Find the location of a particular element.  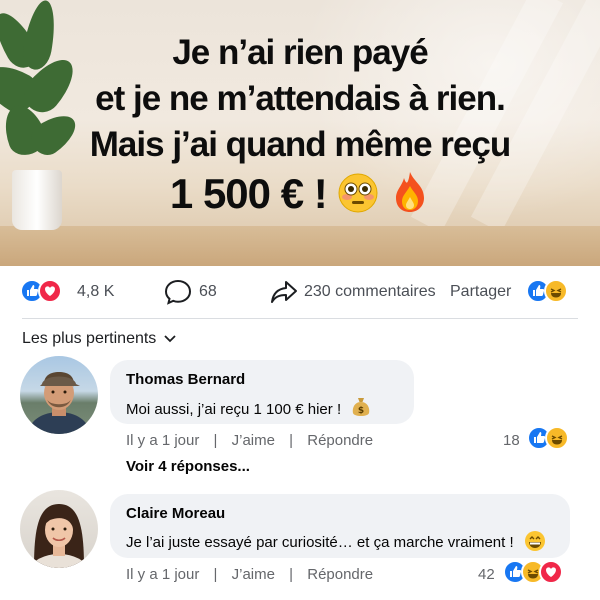

grinning-emoji is located at coordinates (535, 544).